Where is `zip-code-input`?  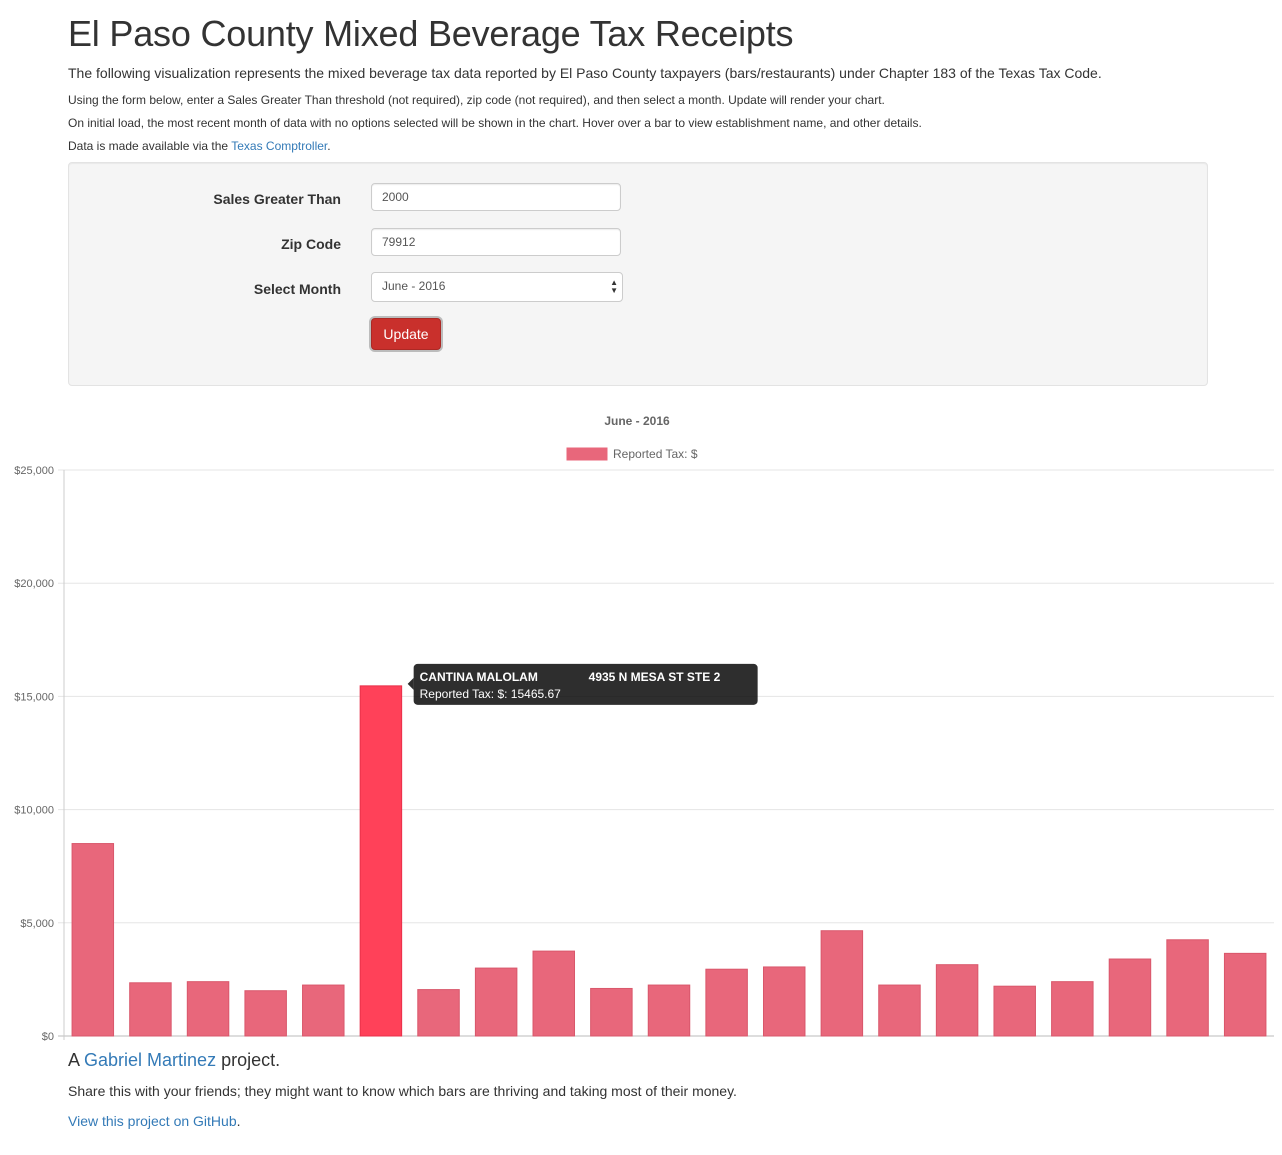
zip-code-input is located at coordinates (496, 242).